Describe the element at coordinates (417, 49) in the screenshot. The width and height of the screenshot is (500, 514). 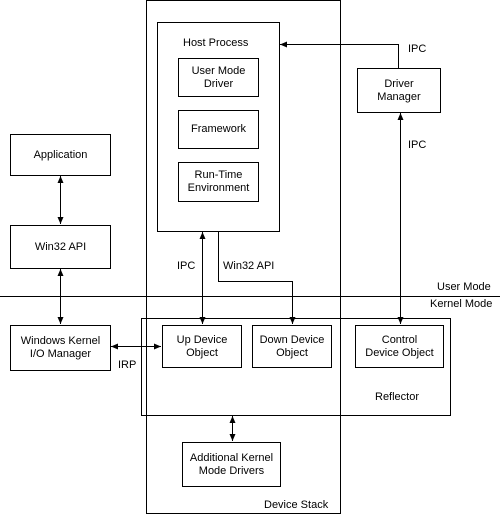
I see `ipc-label-host-dm: IPC` at that location.